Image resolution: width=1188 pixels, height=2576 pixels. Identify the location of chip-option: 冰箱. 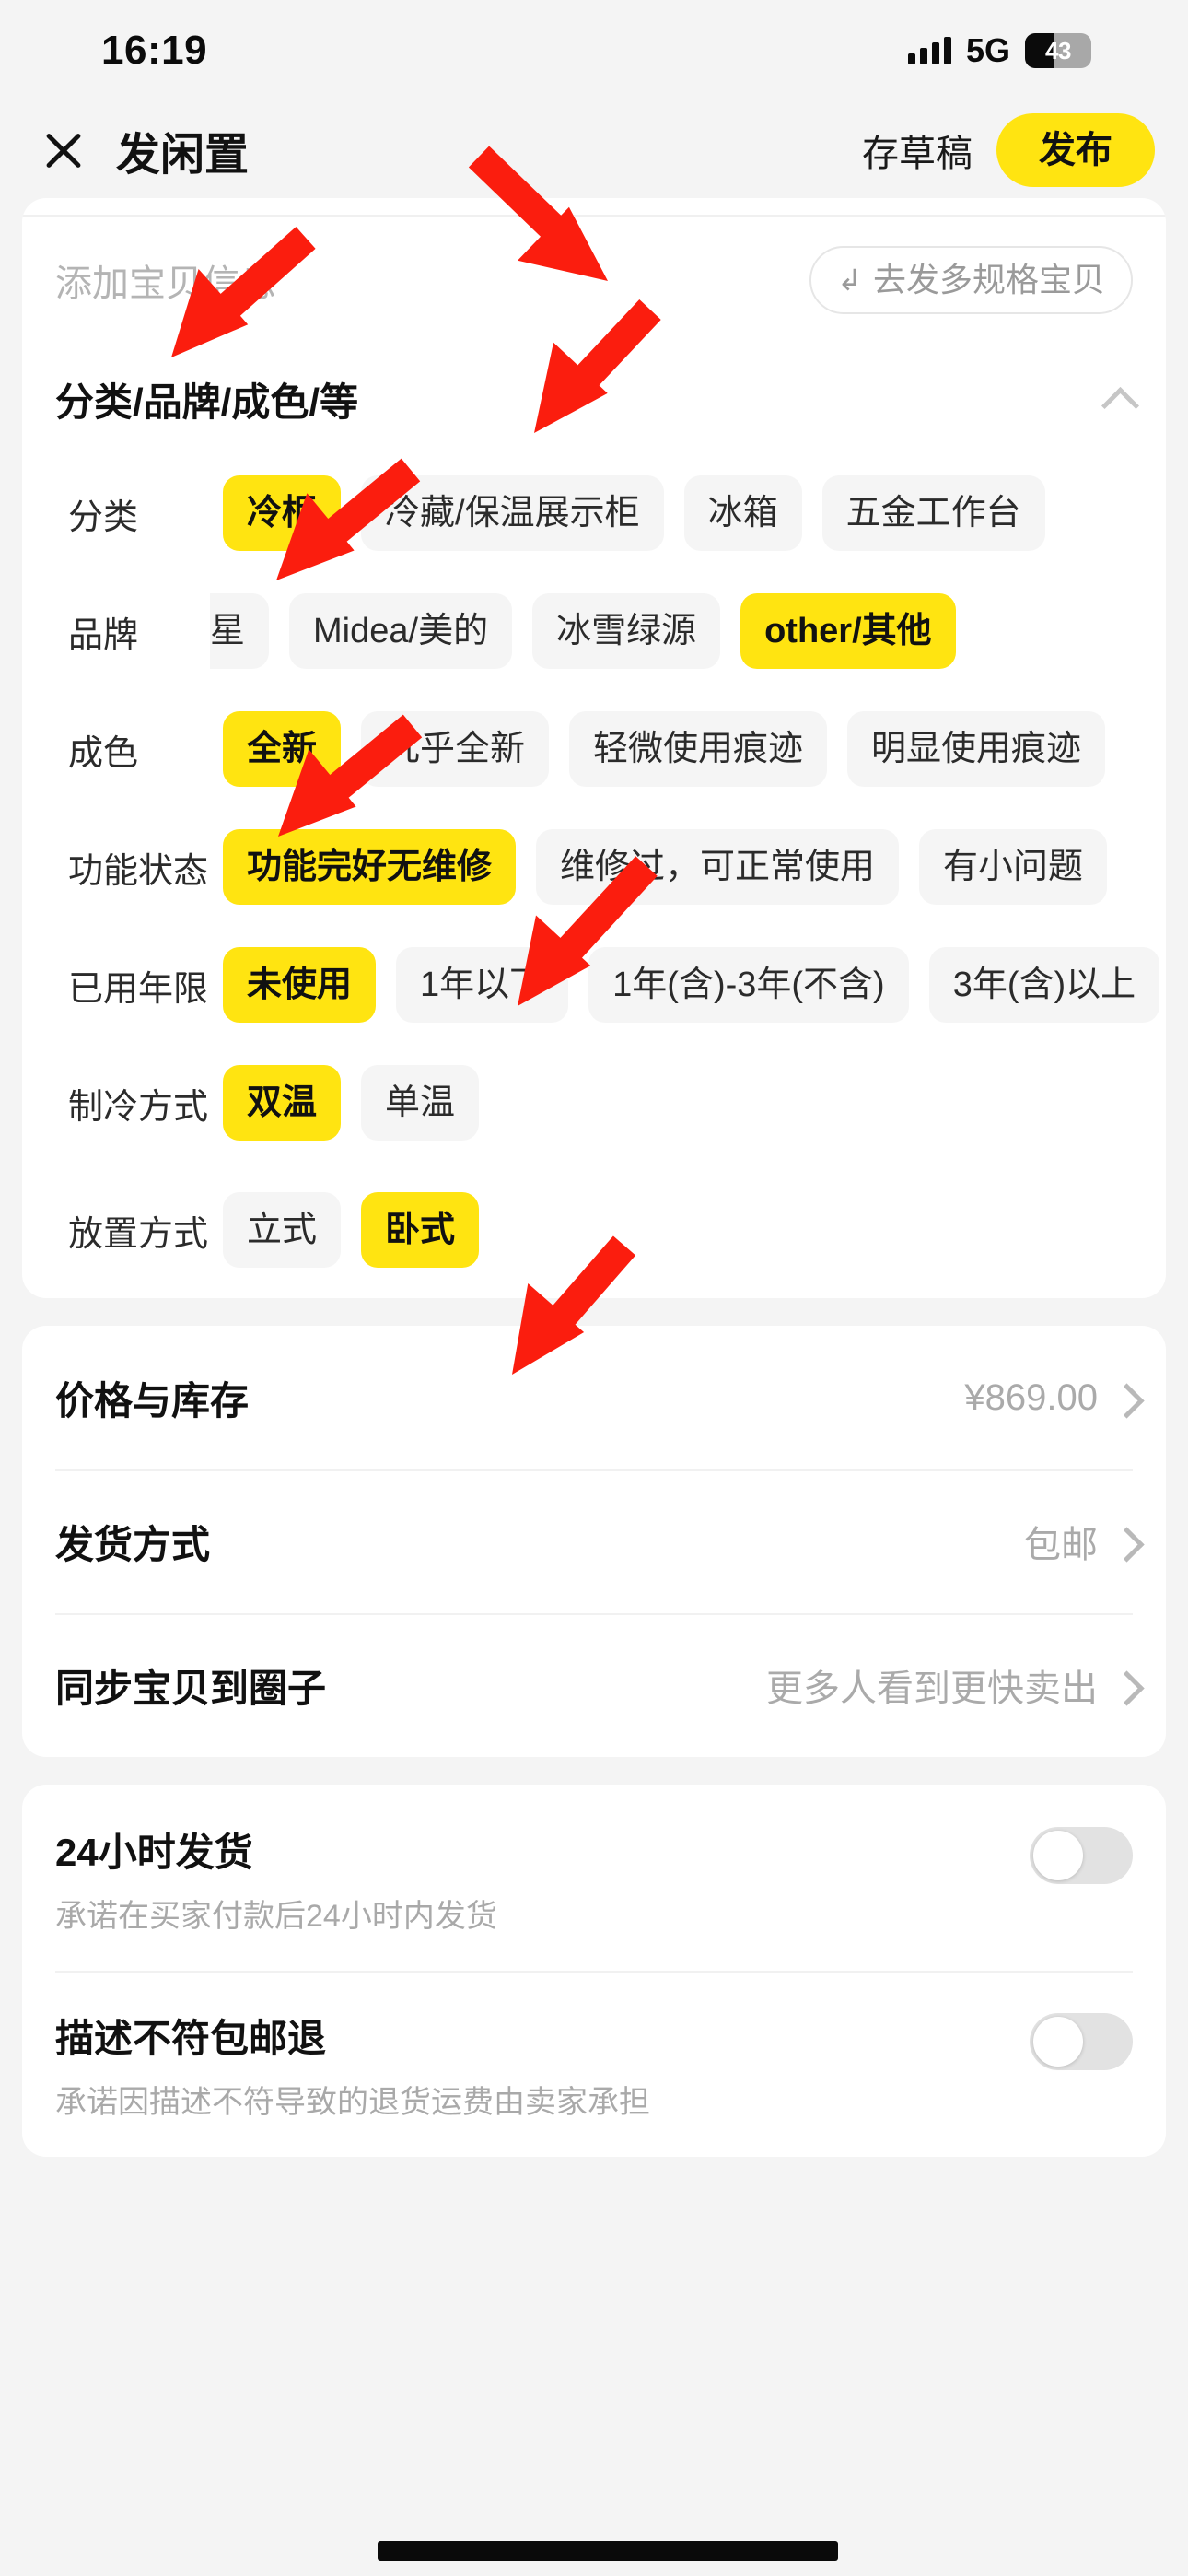
(742, 513).